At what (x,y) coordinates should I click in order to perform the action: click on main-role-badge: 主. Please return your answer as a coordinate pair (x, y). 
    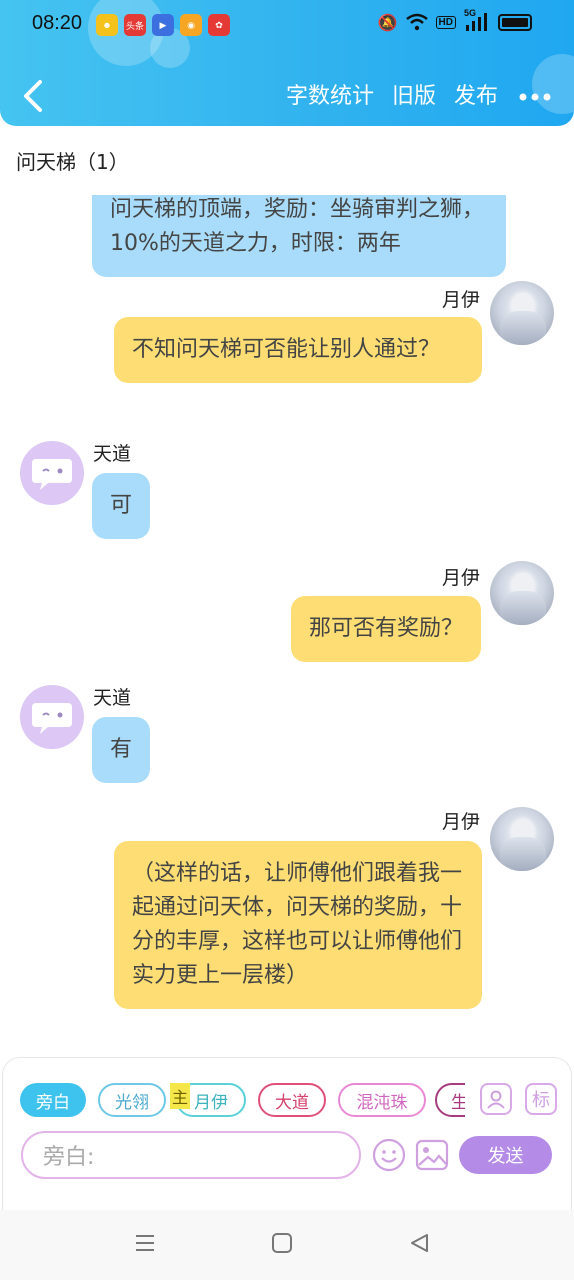
    Looking at the image, I should click on (180, 1096).